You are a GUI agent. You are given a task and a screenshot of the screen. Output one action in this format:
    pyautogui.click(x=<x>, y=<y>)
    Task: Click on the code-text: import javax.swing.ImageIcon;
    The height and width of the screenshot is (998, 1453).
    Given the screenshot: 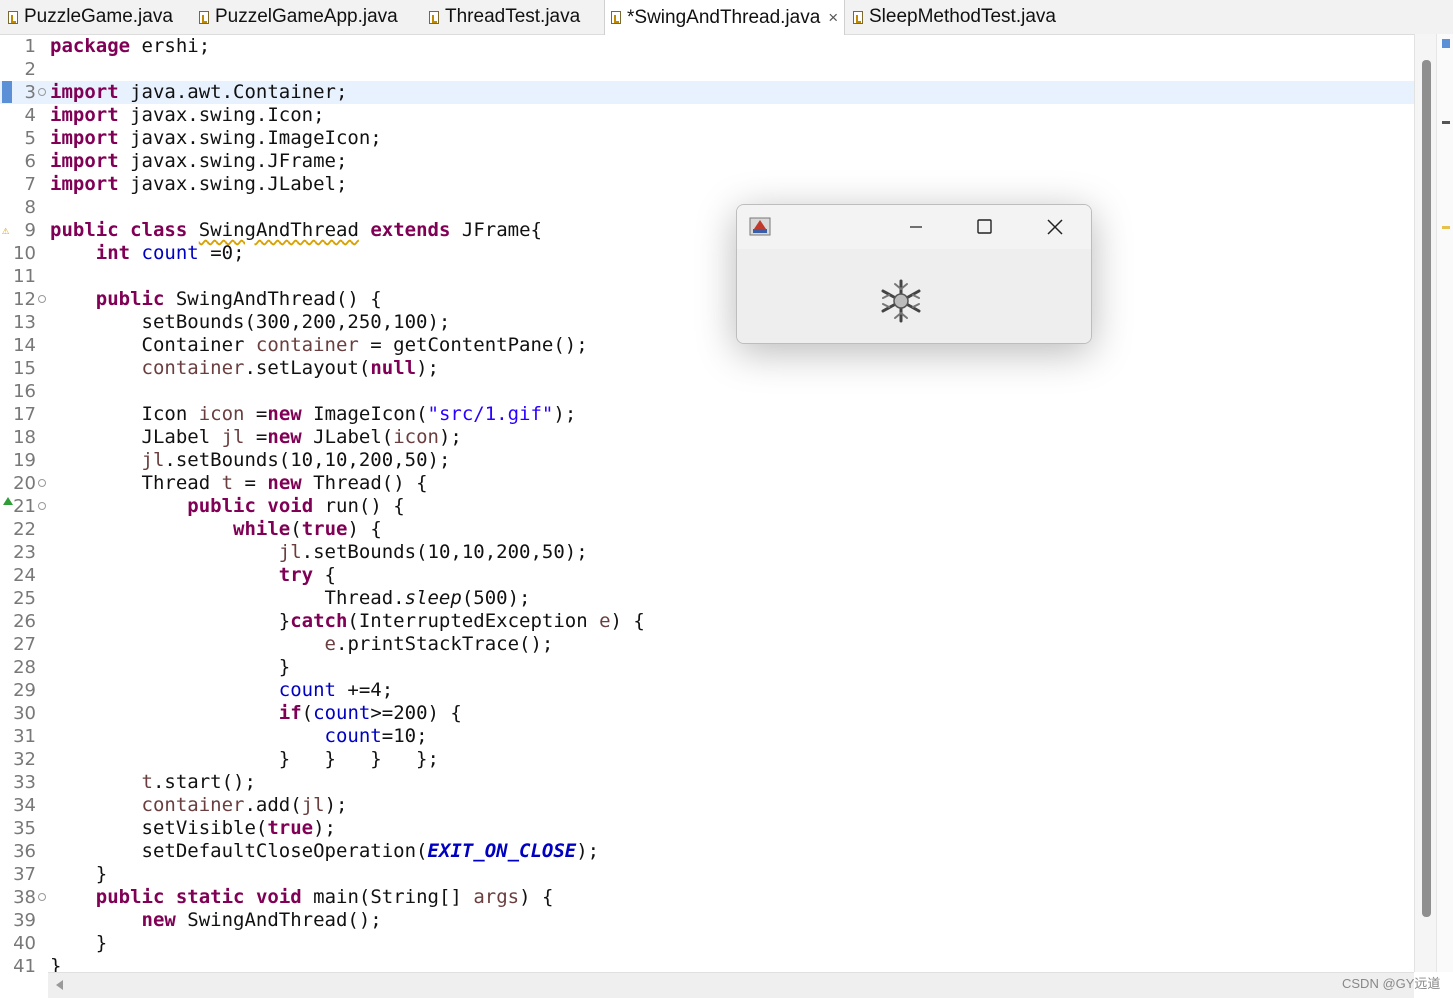 What is the action you would take?
    pyautogui.click(x=216, y=138)
    